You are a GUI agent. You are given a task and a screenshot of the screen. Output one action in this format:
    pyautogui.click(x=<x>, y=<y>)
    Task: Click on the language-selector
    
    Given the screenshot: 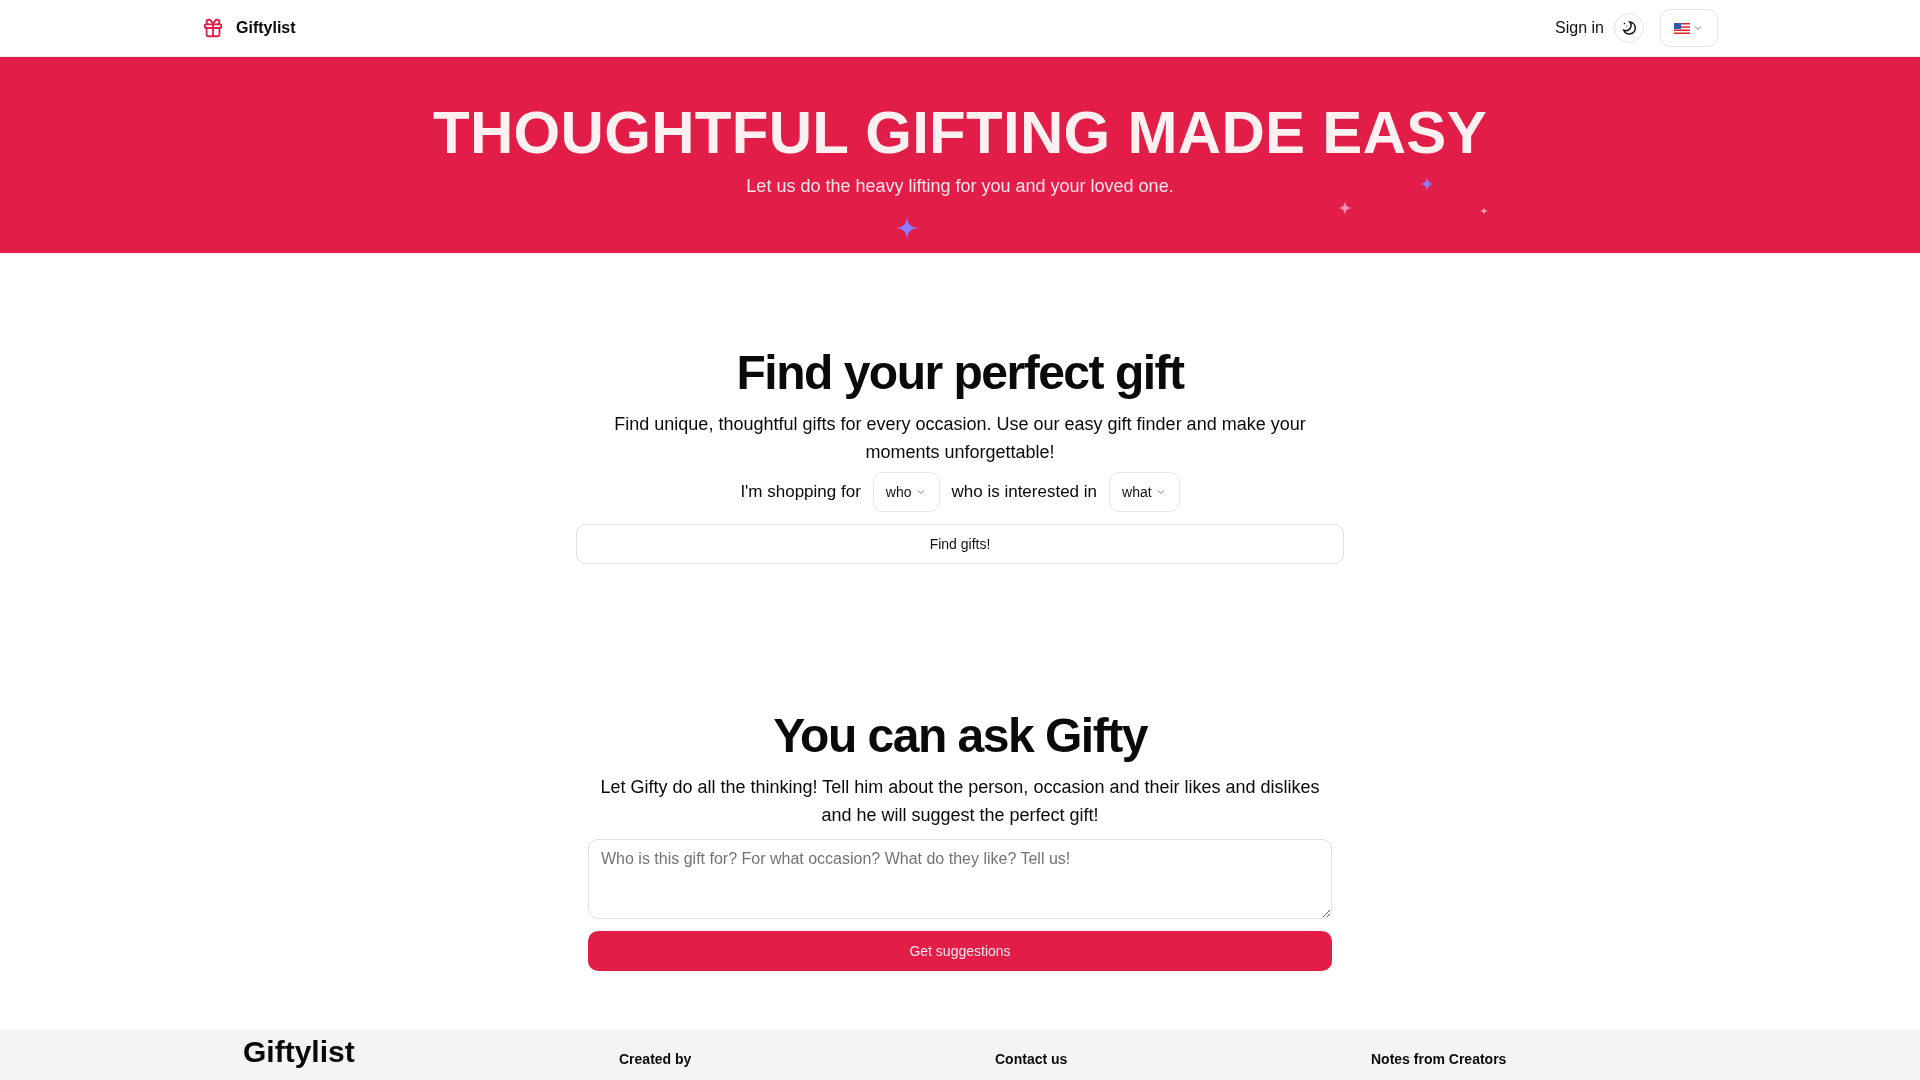 What is the action you would take?
    pyautogui.click(x=1689, y=28)
    